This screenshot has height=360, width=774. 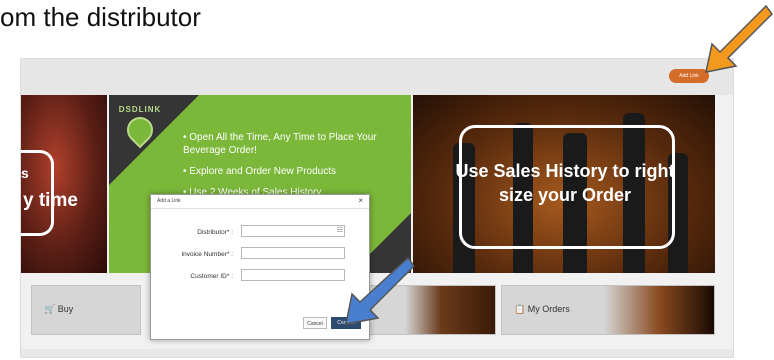 I want to click on buy-card-label: 🛒 Buy, so click(x=59, y=309).